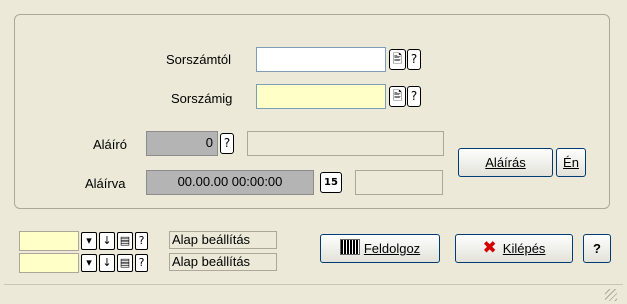  Describe the element at coordinates (345, 143) in the screenshot. I see `signer-name-field` at that location.